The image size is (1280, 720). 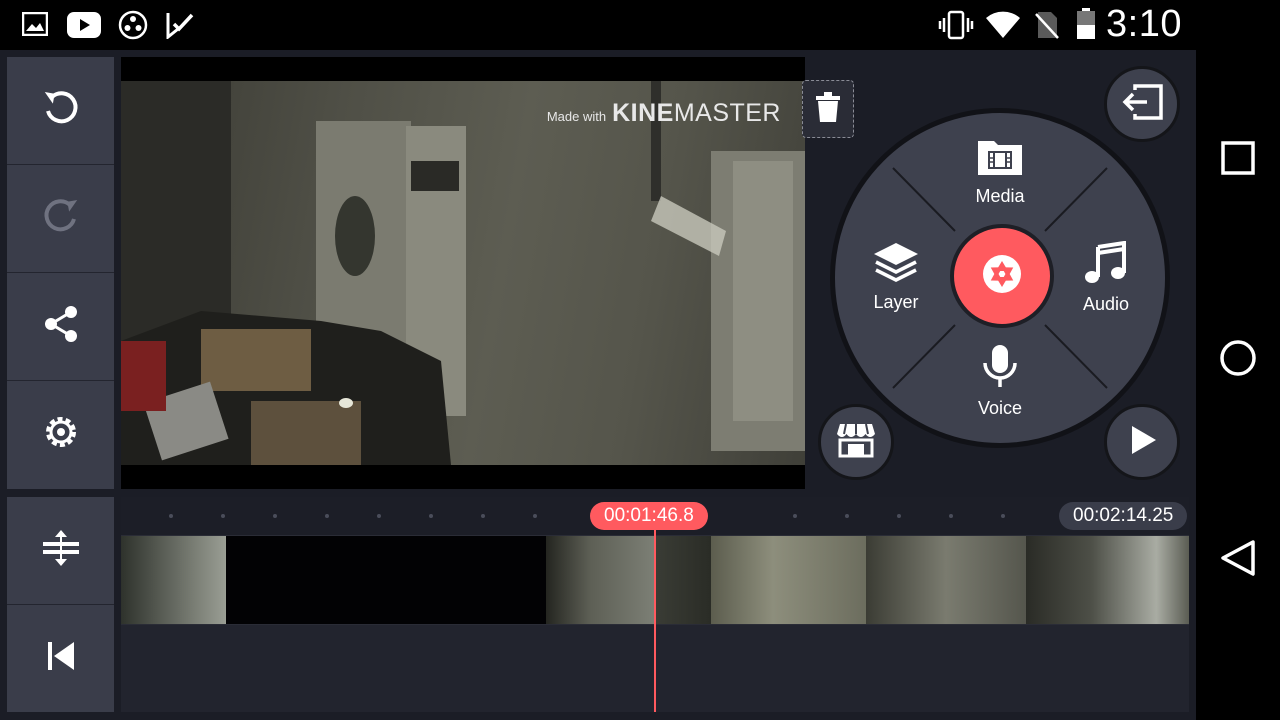 I want to click on status-bar: 3:10, so click(x=598, y=25).